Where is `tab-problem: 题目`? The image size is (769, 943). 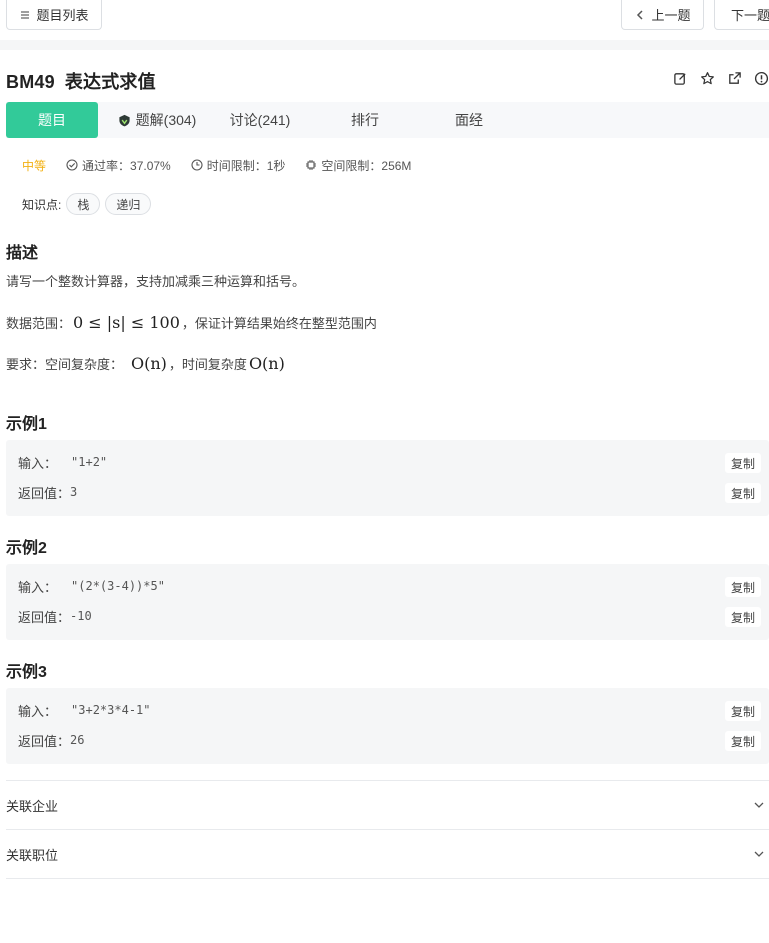 tab-problem: 题目 is located at coordinates (52, 120).